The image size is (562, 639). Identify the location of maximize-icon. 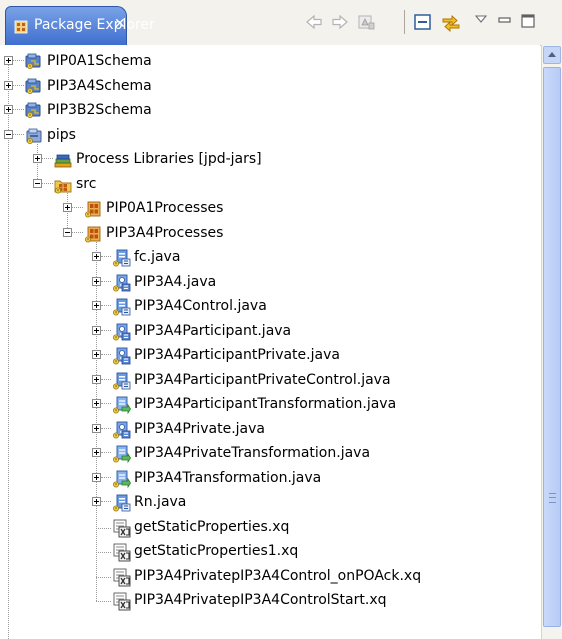
(529, 22).